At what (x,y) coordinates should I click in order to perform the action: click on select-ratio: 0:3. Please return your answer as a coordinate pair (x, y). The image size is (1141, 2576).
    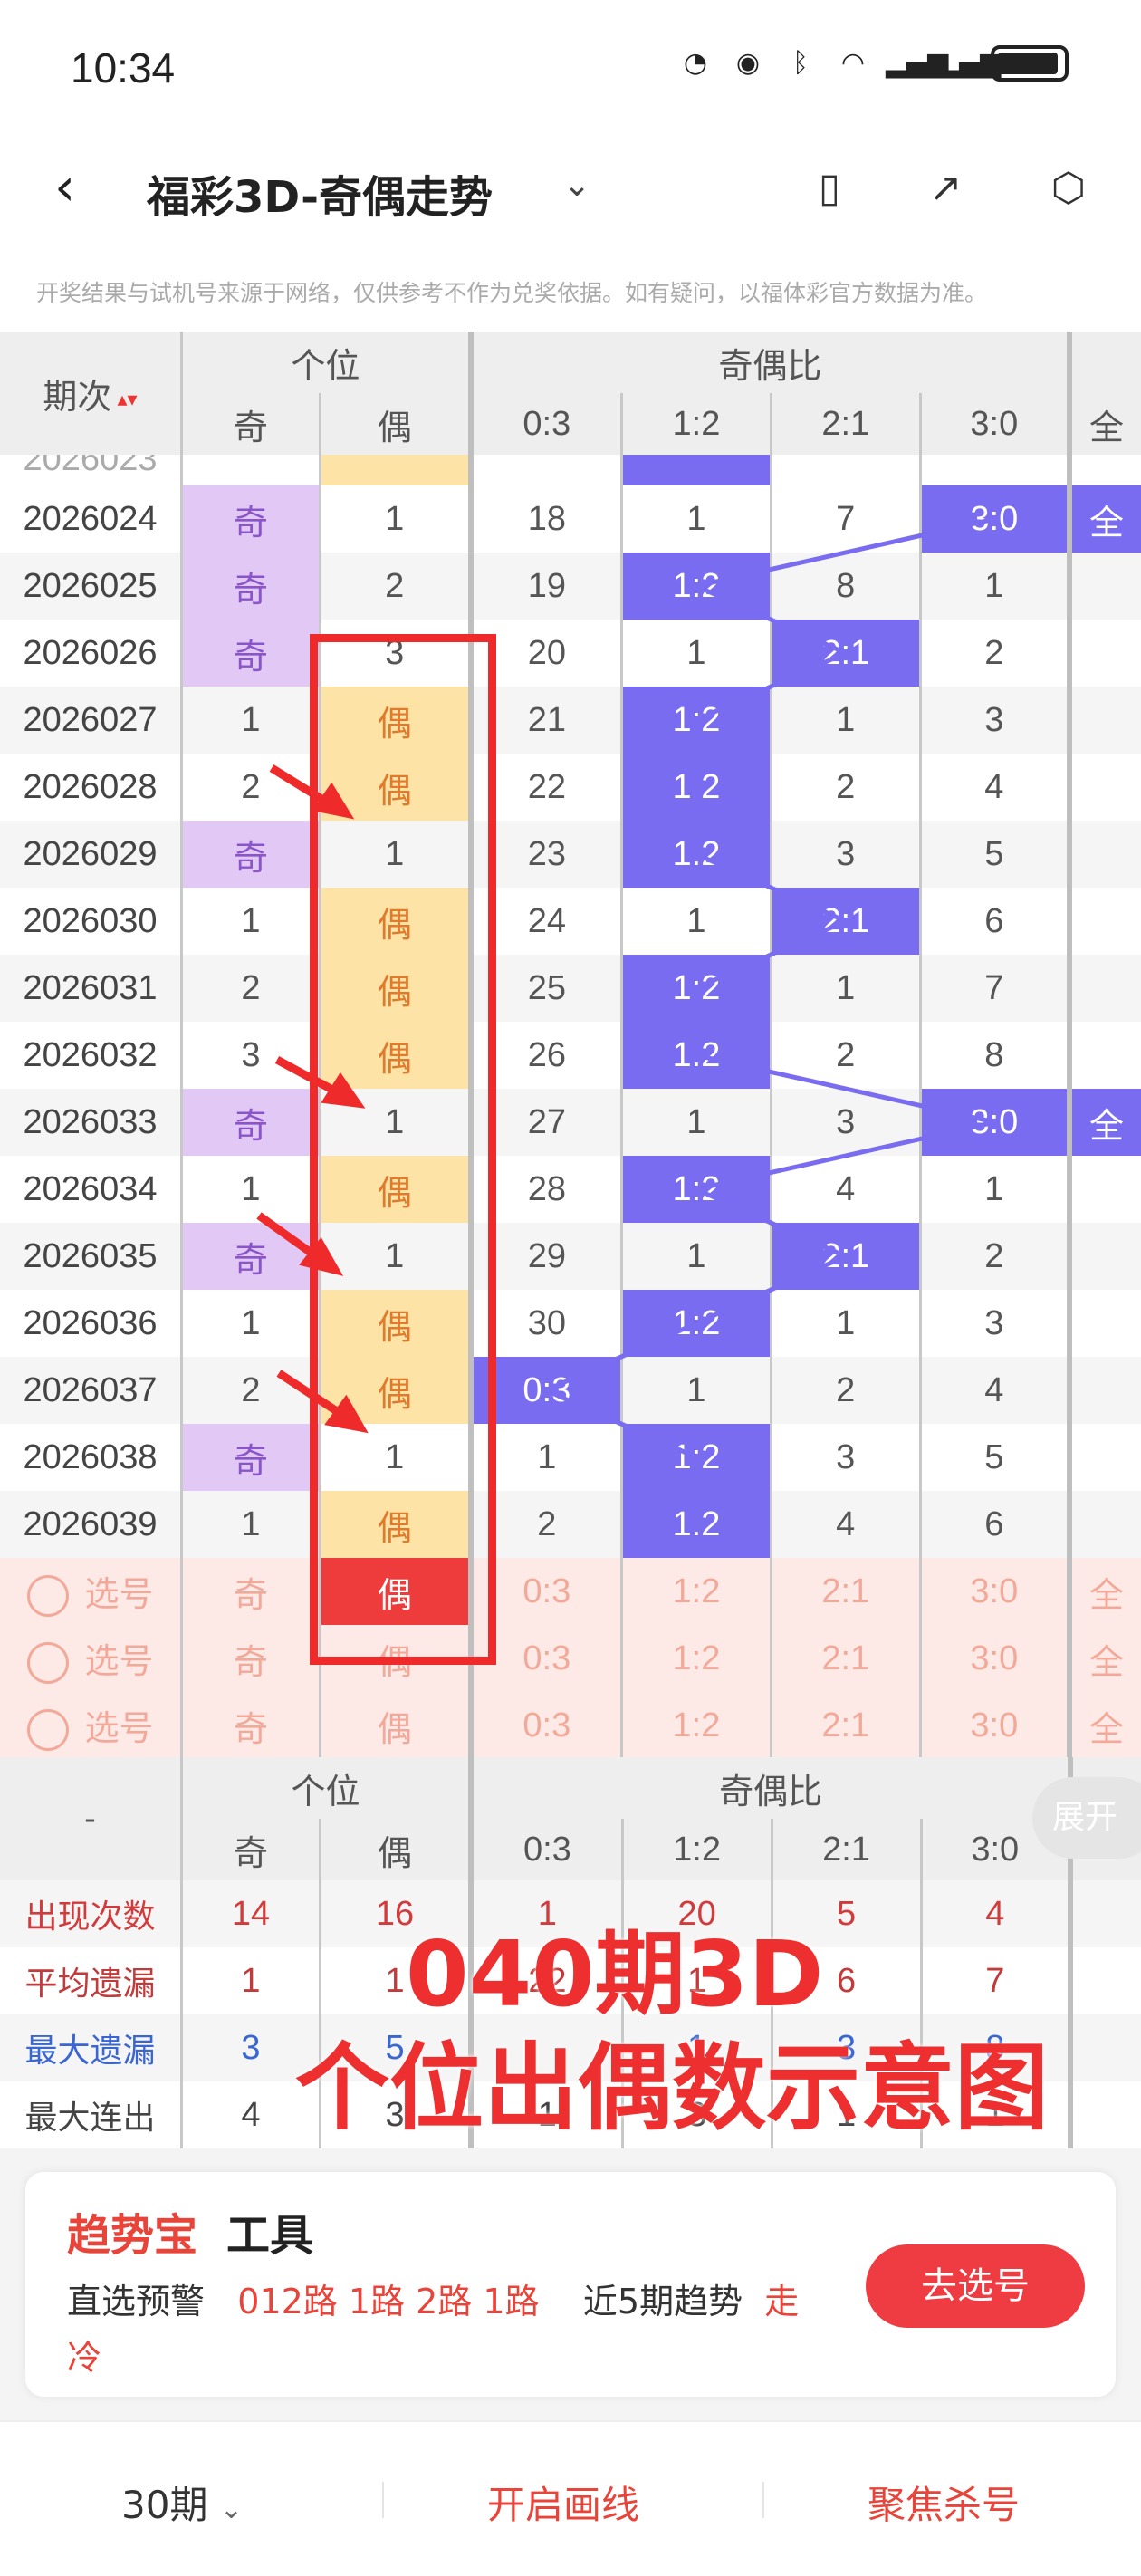
    Looking at the image, I should click on (544, 1658).